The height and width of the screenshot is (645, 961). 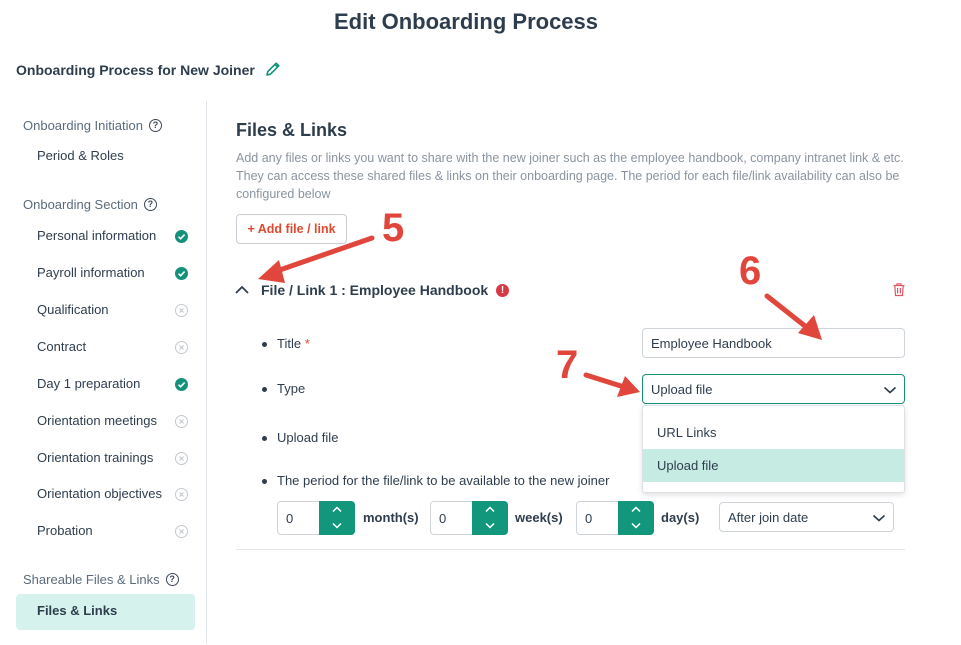 What do you see at coordinates (91, 272) in the screenshot?
I see `sidebar-item-payroll-information: Payroll information` at bounding box center [91, 272].